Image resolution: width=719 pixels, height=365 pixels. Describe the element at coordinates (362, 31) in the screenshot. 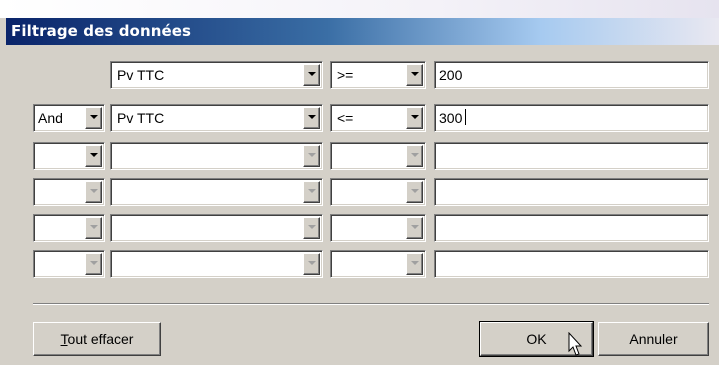

I see `title-bar: Filtrage des données` at that location.